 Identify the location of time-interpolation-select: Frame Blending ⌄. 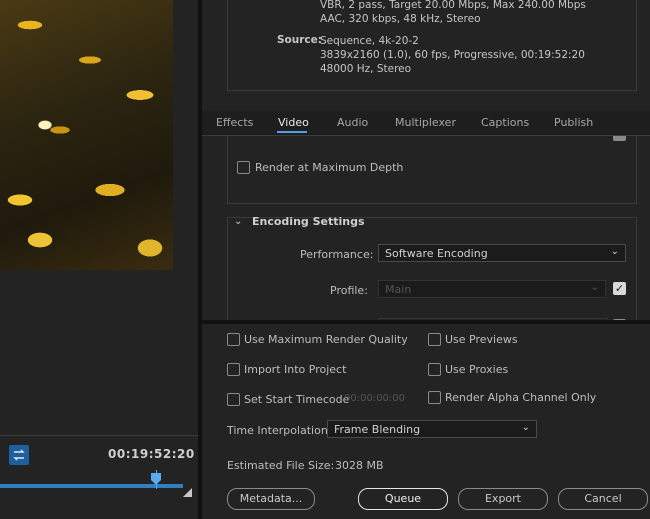
(432, 429).